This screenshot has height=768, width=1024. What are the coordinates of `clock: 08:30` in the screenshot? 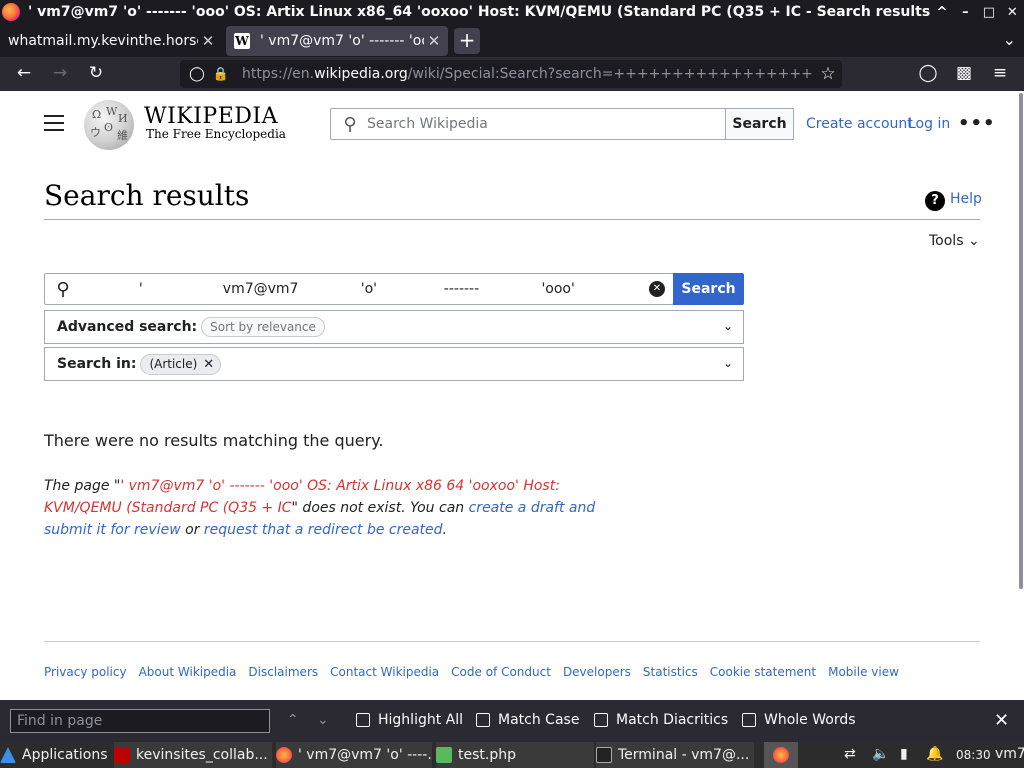 It's located at (973, 755).